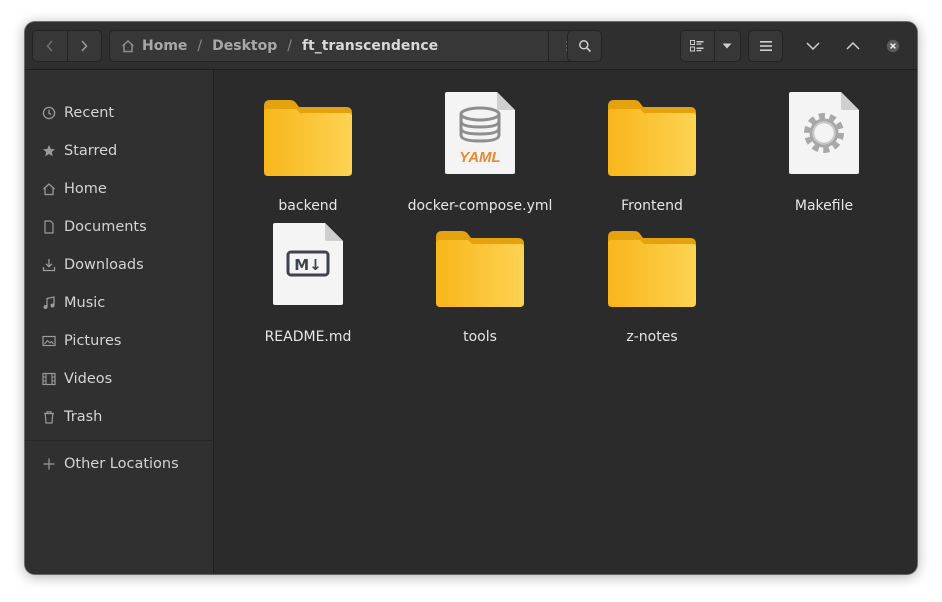 The width and height of the screenshot is (942, 602). I want to click on maximize-button, so click(853, 46).